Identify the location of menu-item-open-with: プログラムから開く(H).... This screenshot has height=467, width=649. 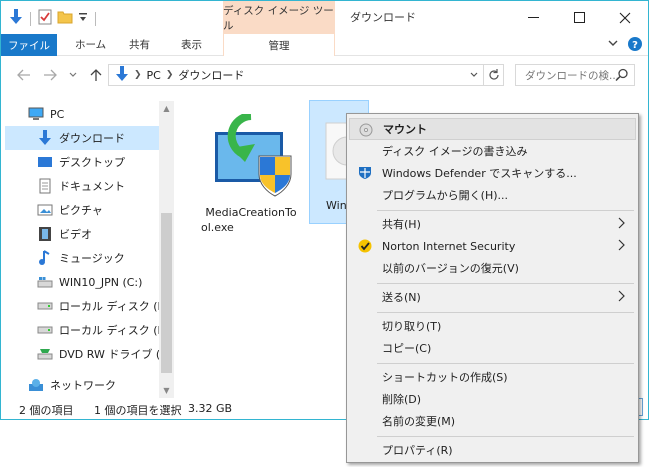
(492, 195).